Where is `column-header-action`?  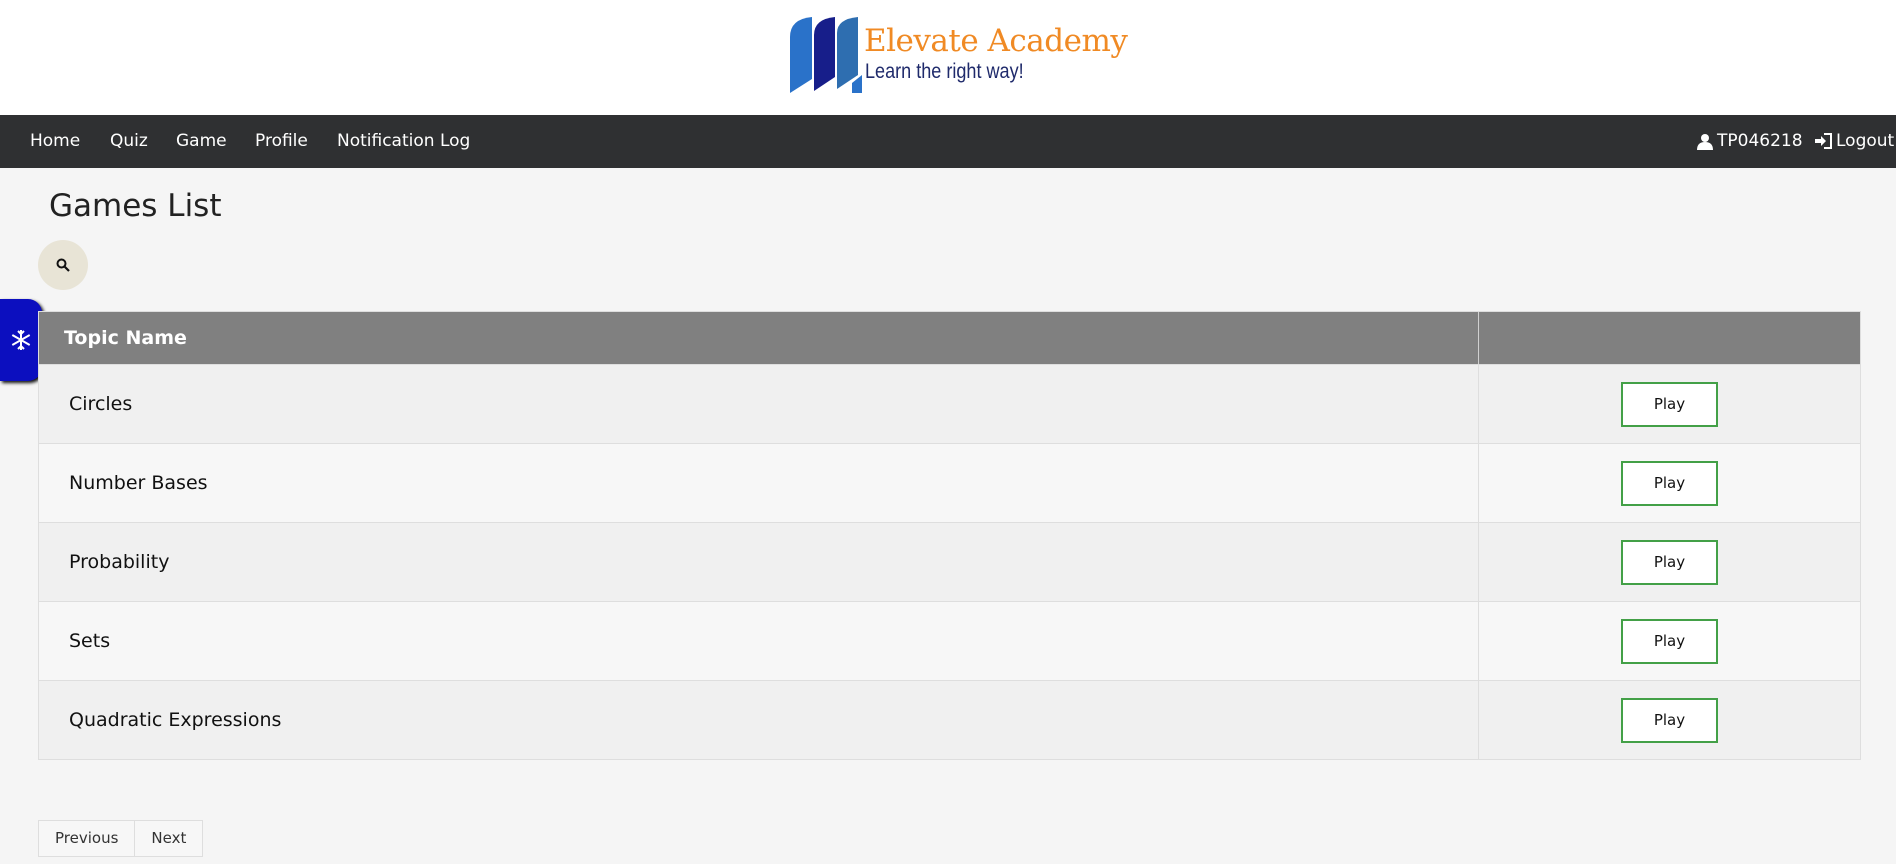
column-header-action is located at coordinates (1669, 338).